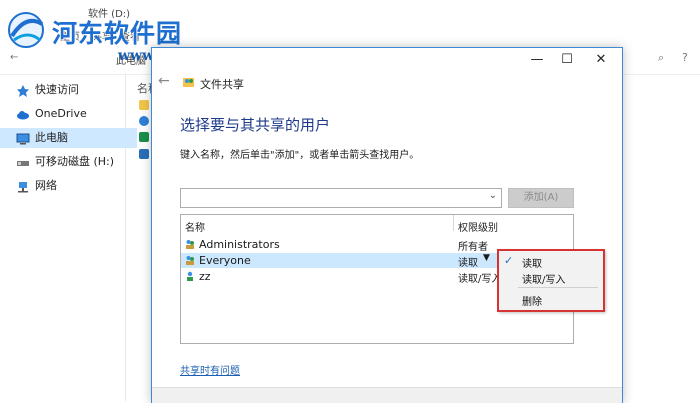 Image resolution: width=700 pixels, height=403 pixels. Describe the element at coordinates (23, 138) in the screenshot. I see `computer-icon` at that location.